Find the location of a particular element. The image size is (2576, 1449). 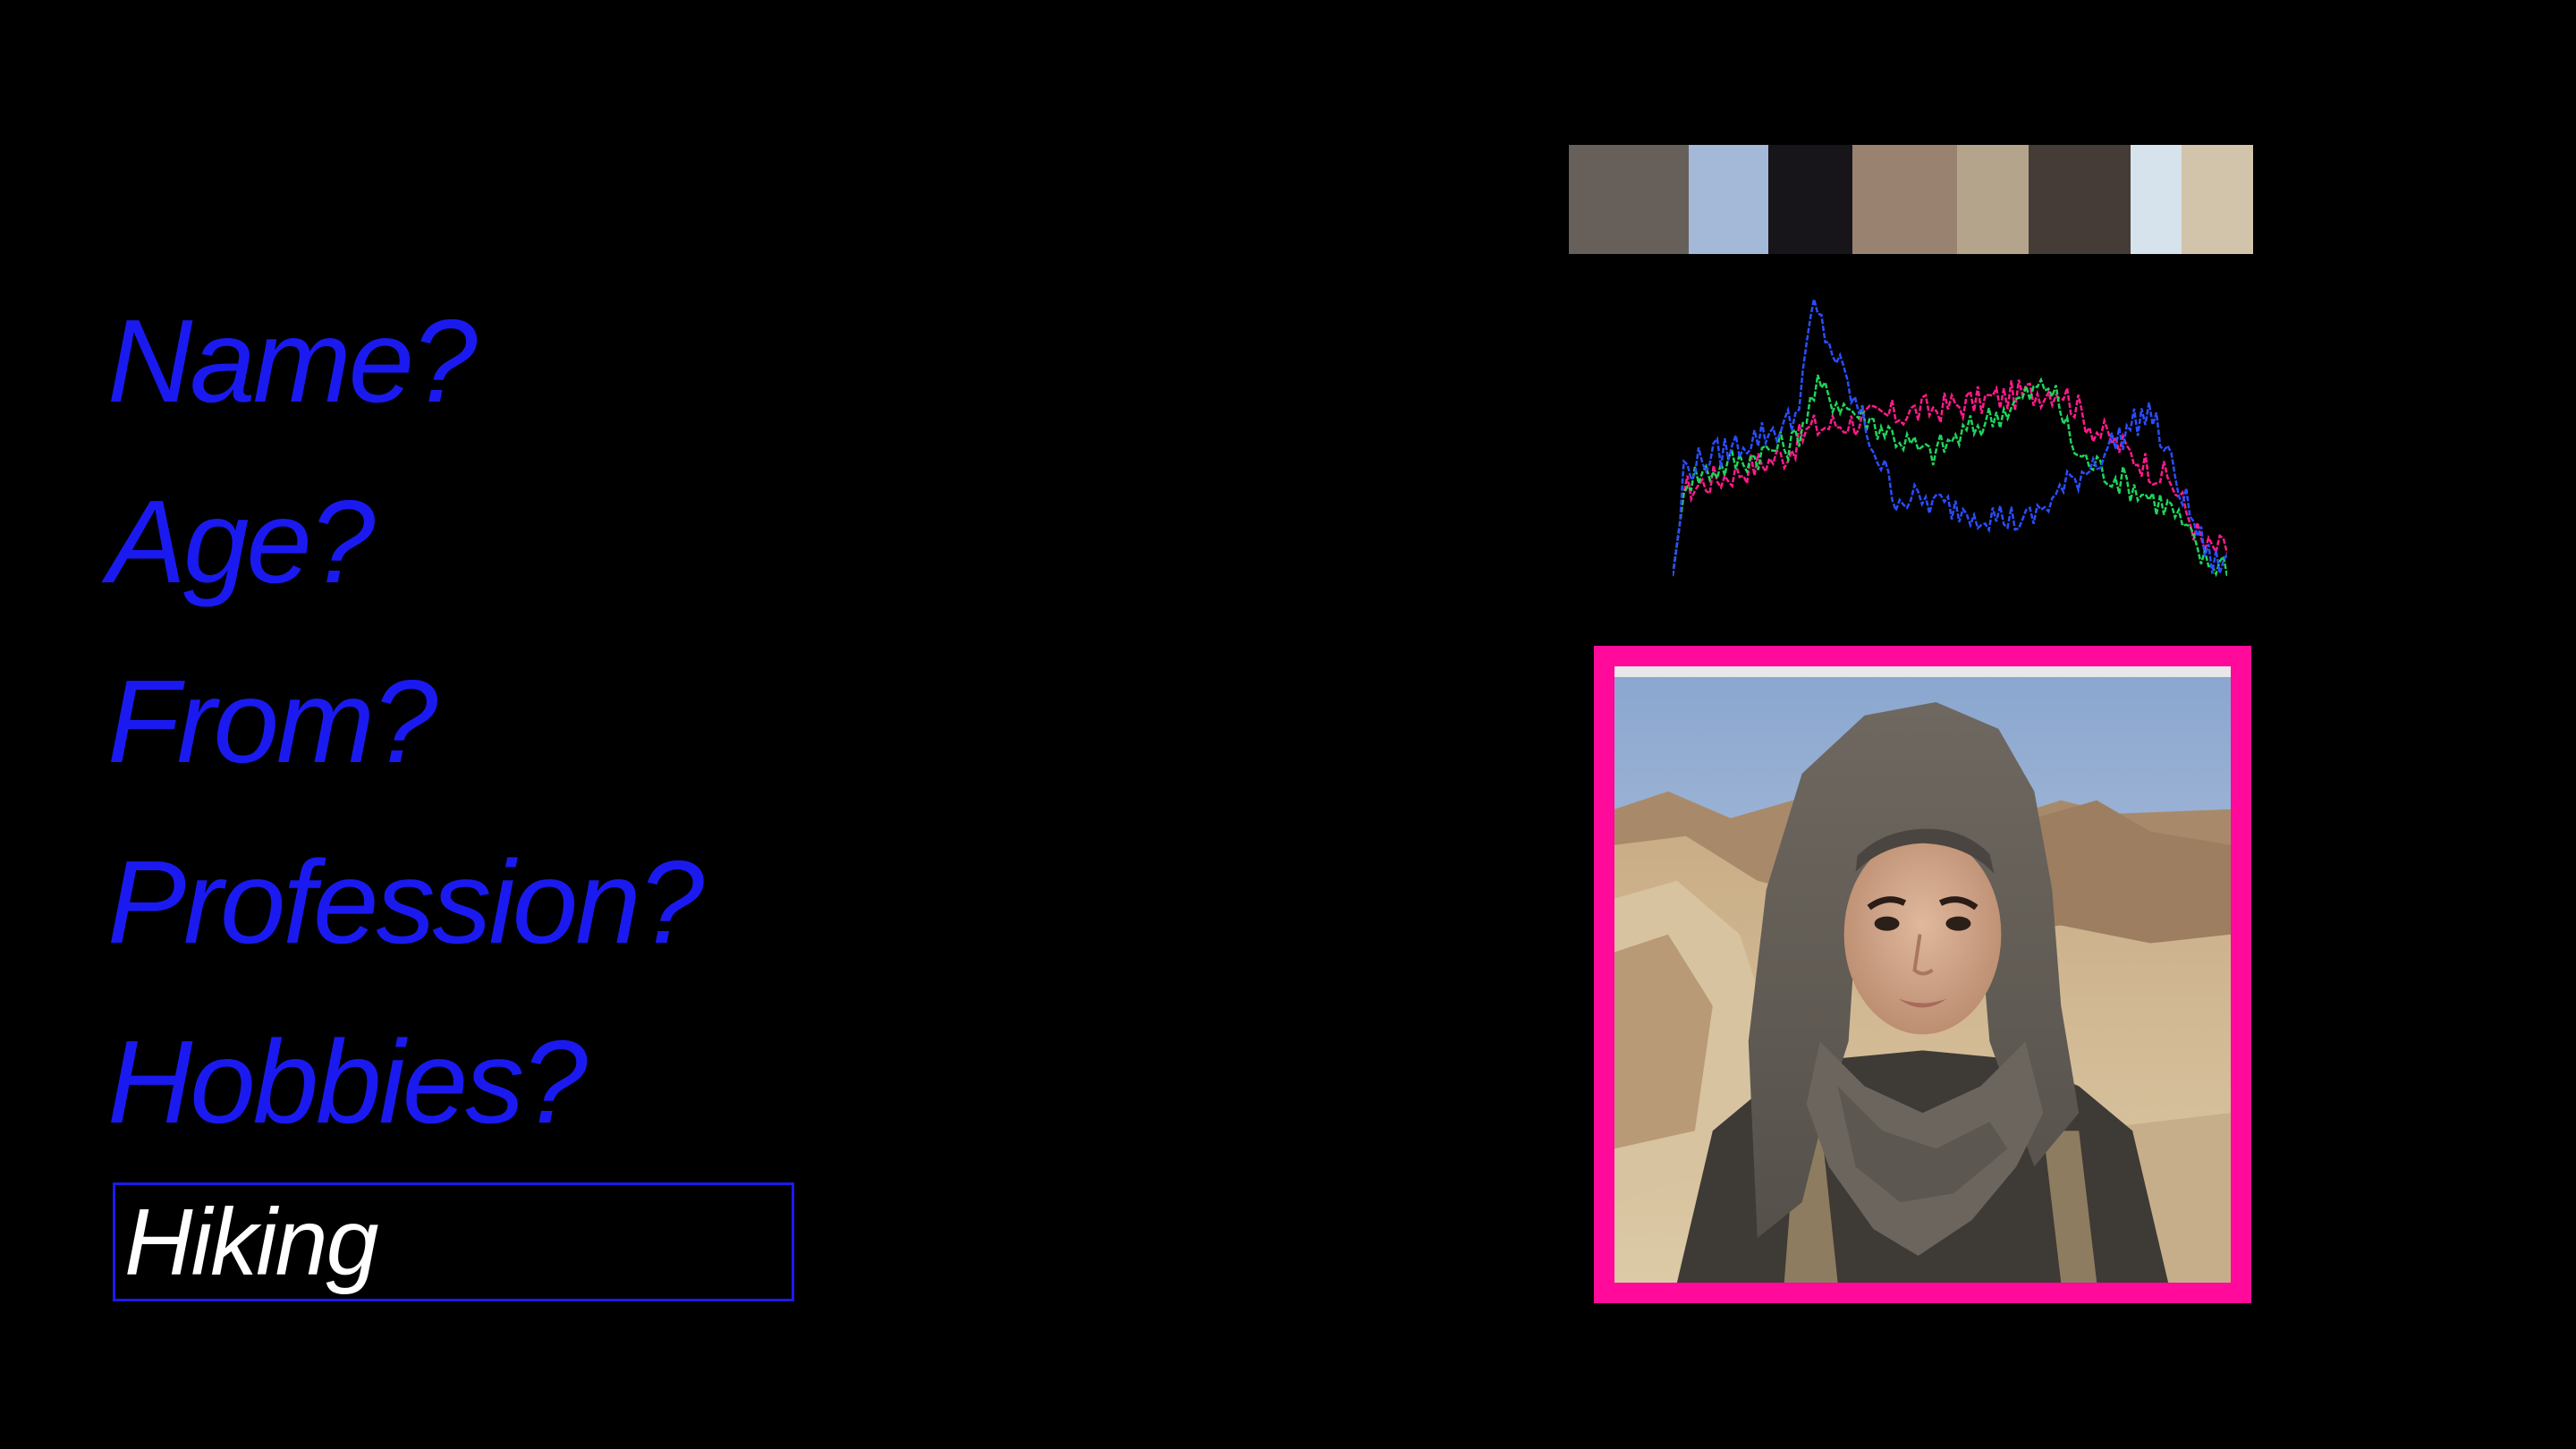

question-from: From? is located at coordinates (272, 721).